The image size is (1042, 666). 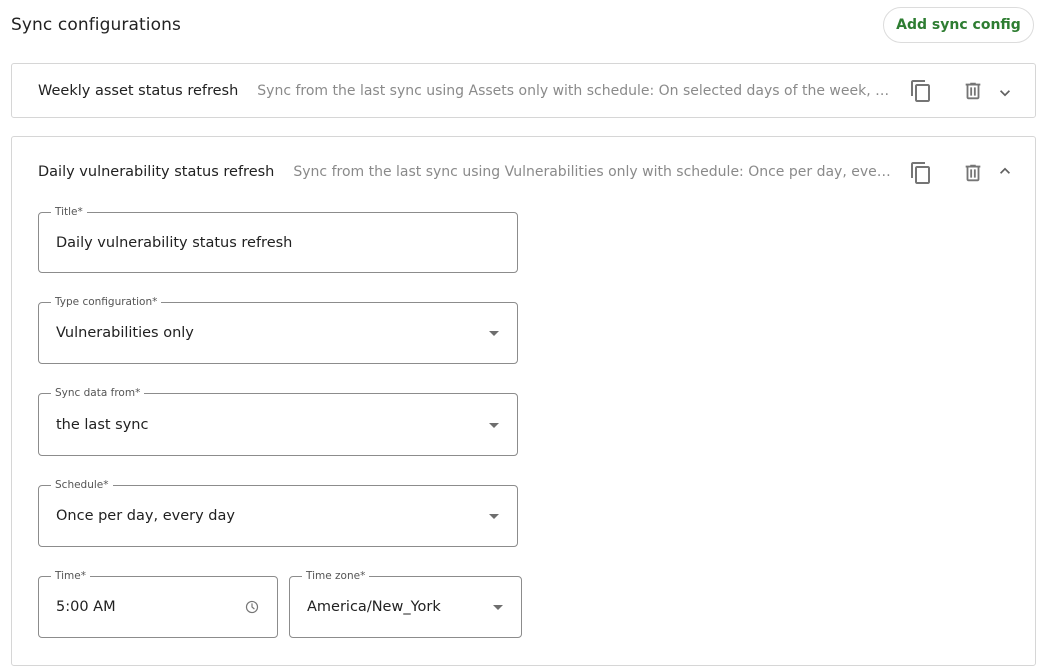 What do you see at coordinates (138, 91) in the screenshot?
I see `panel-title: Weekly asset status refresh` at bounding box center [138, 91].